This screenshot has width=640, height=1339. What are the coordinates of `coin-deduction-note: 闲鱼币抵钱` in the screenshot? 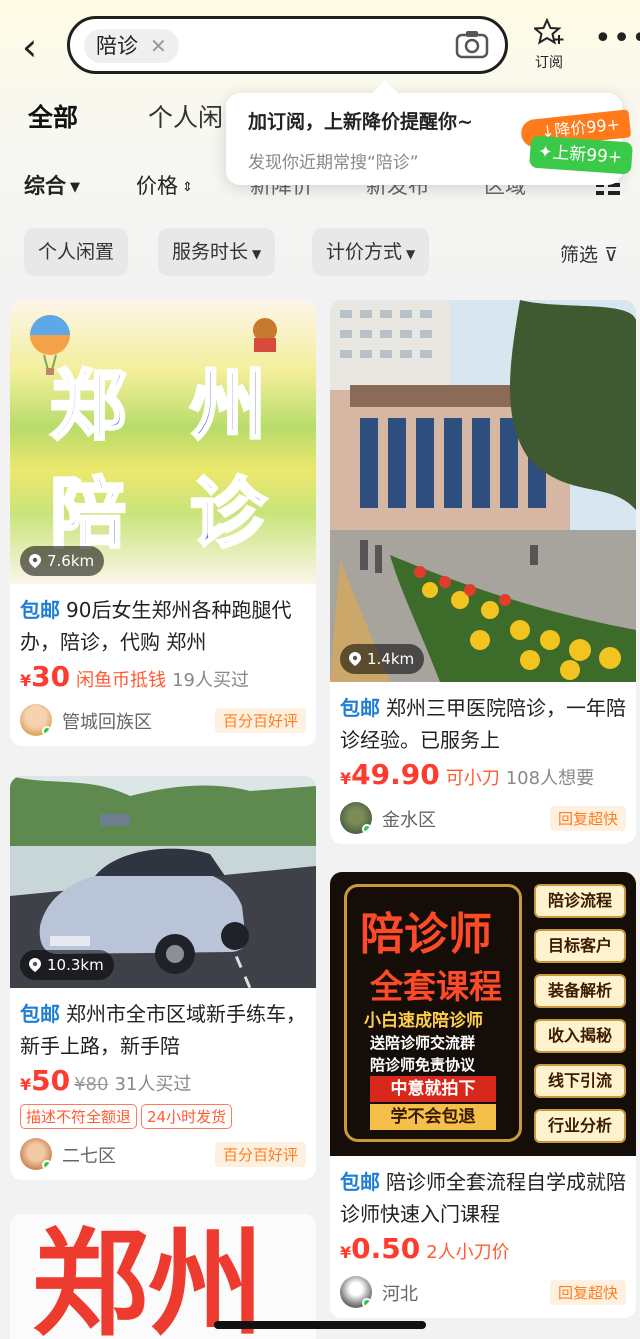 It's located at (121, 680).